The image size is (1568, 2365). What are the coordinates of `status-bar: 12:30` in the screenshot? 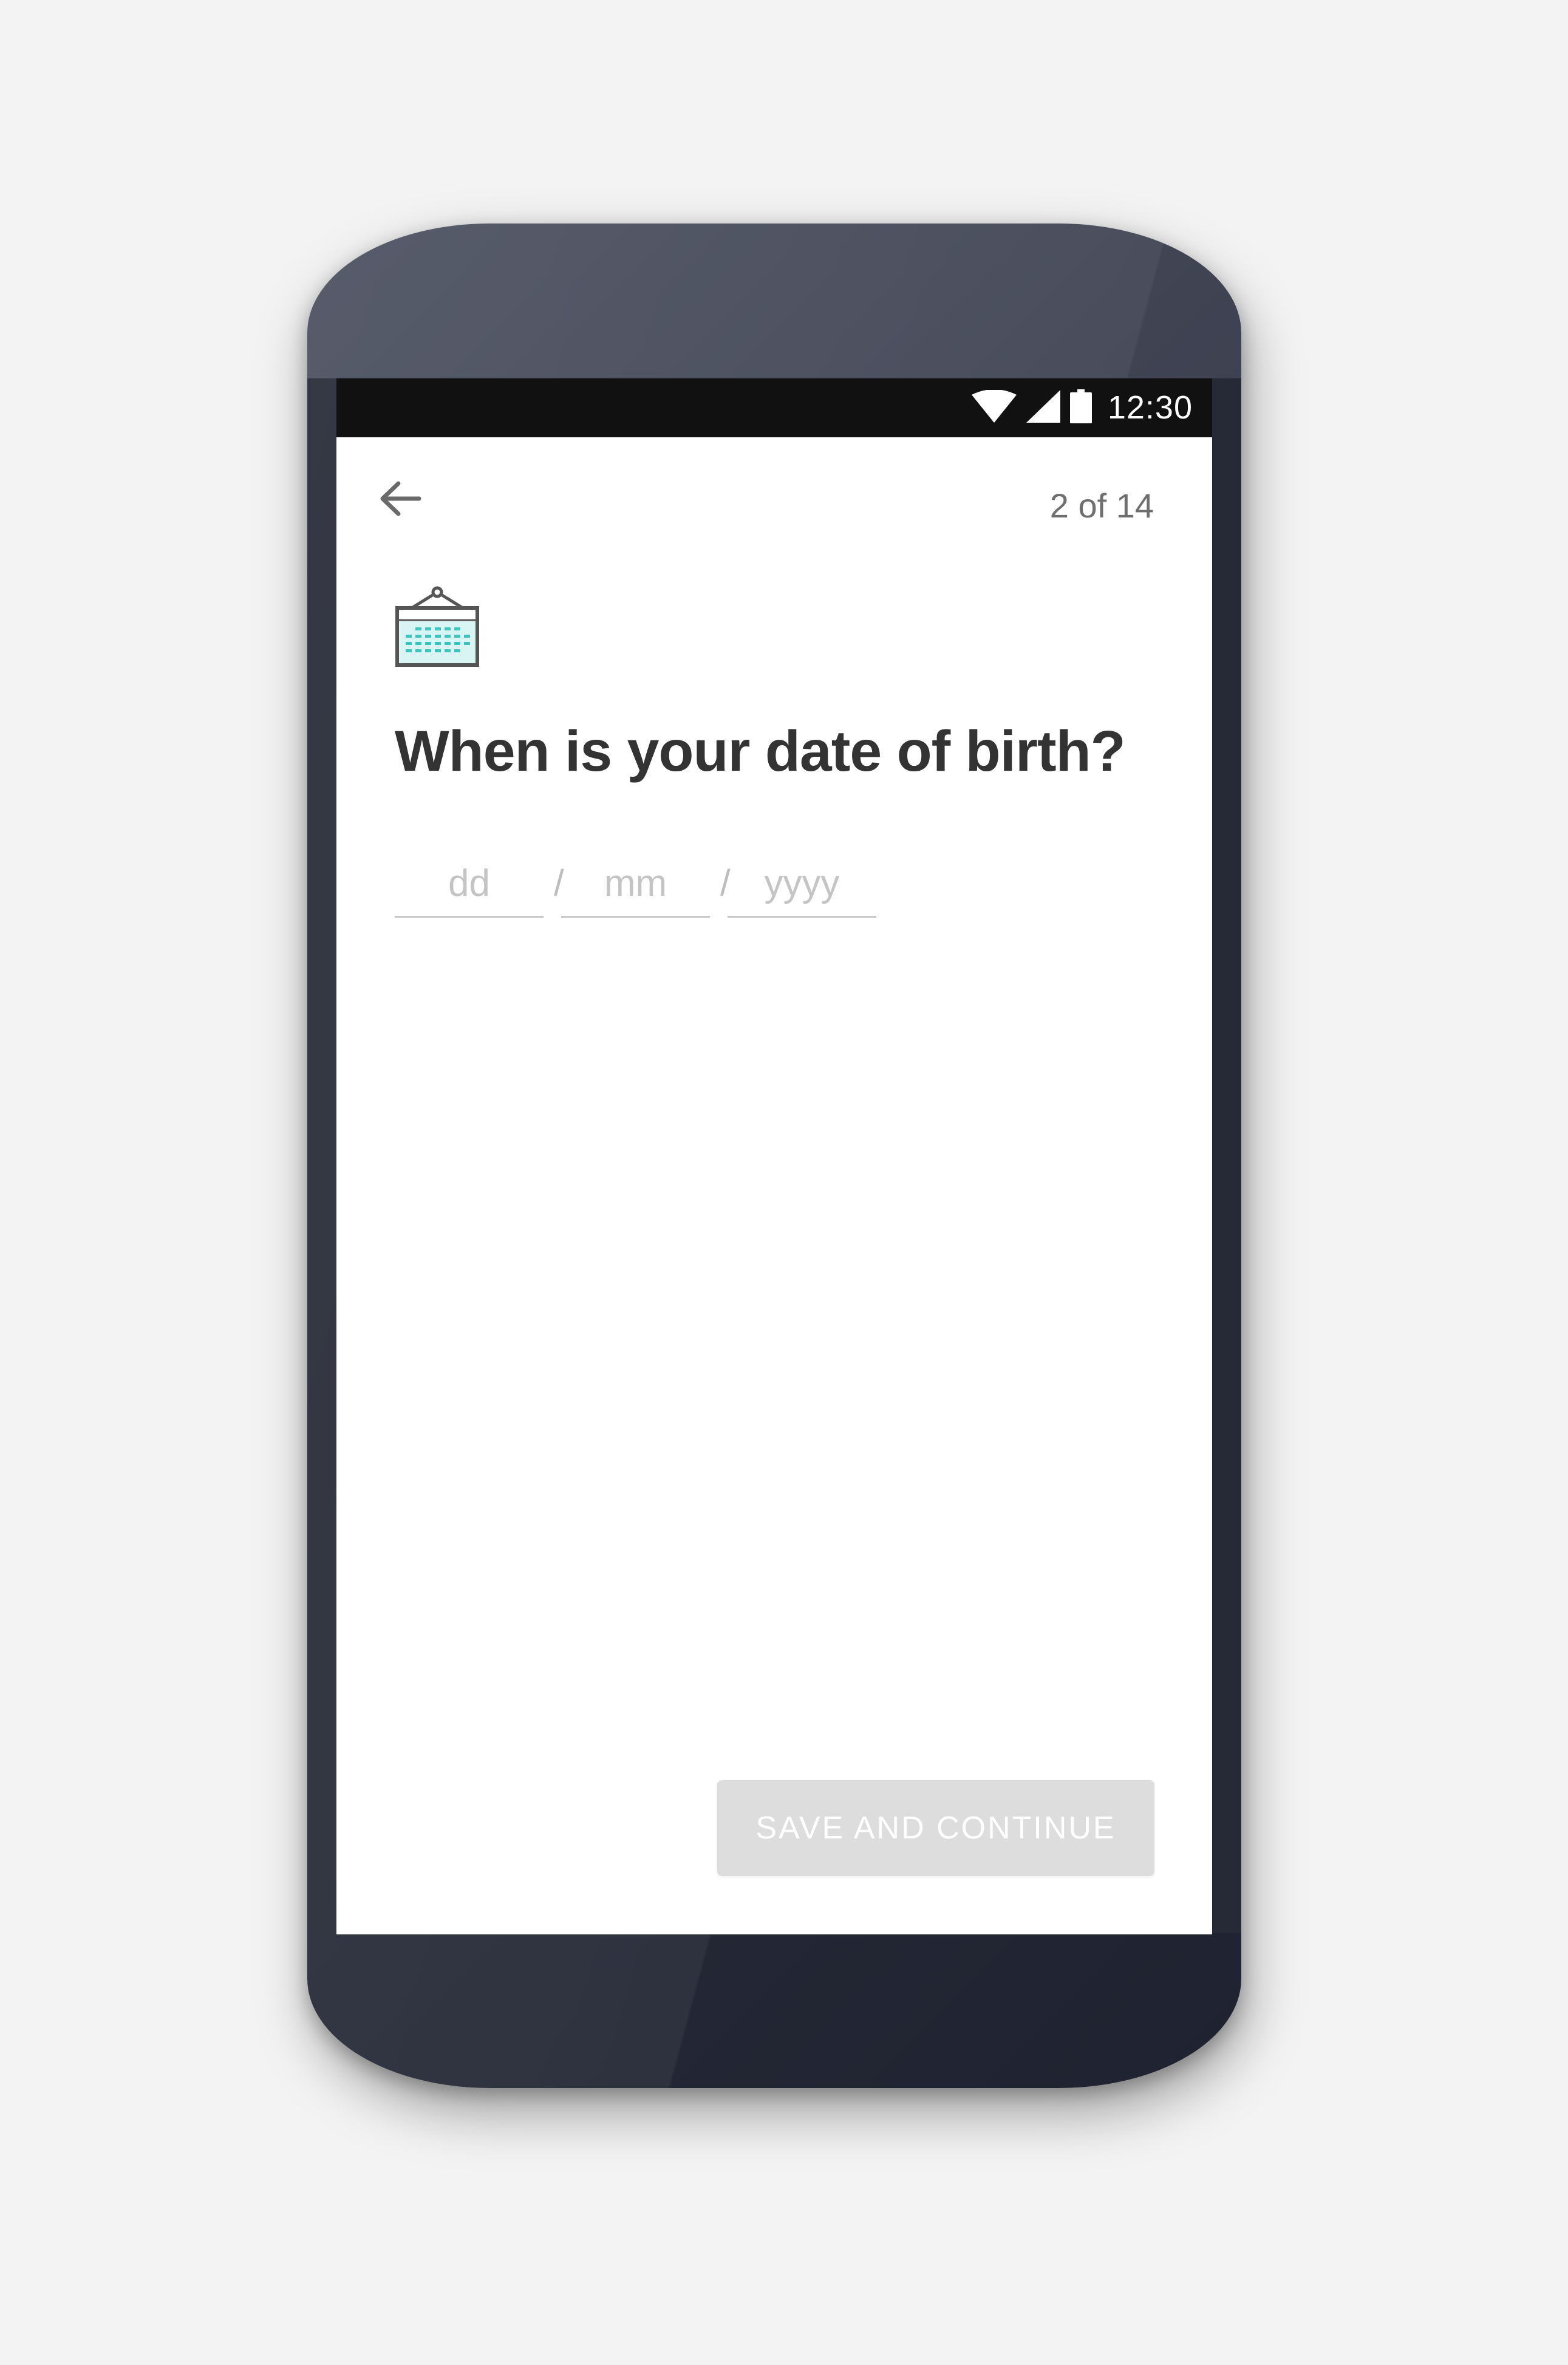 It's located at (774, 407).